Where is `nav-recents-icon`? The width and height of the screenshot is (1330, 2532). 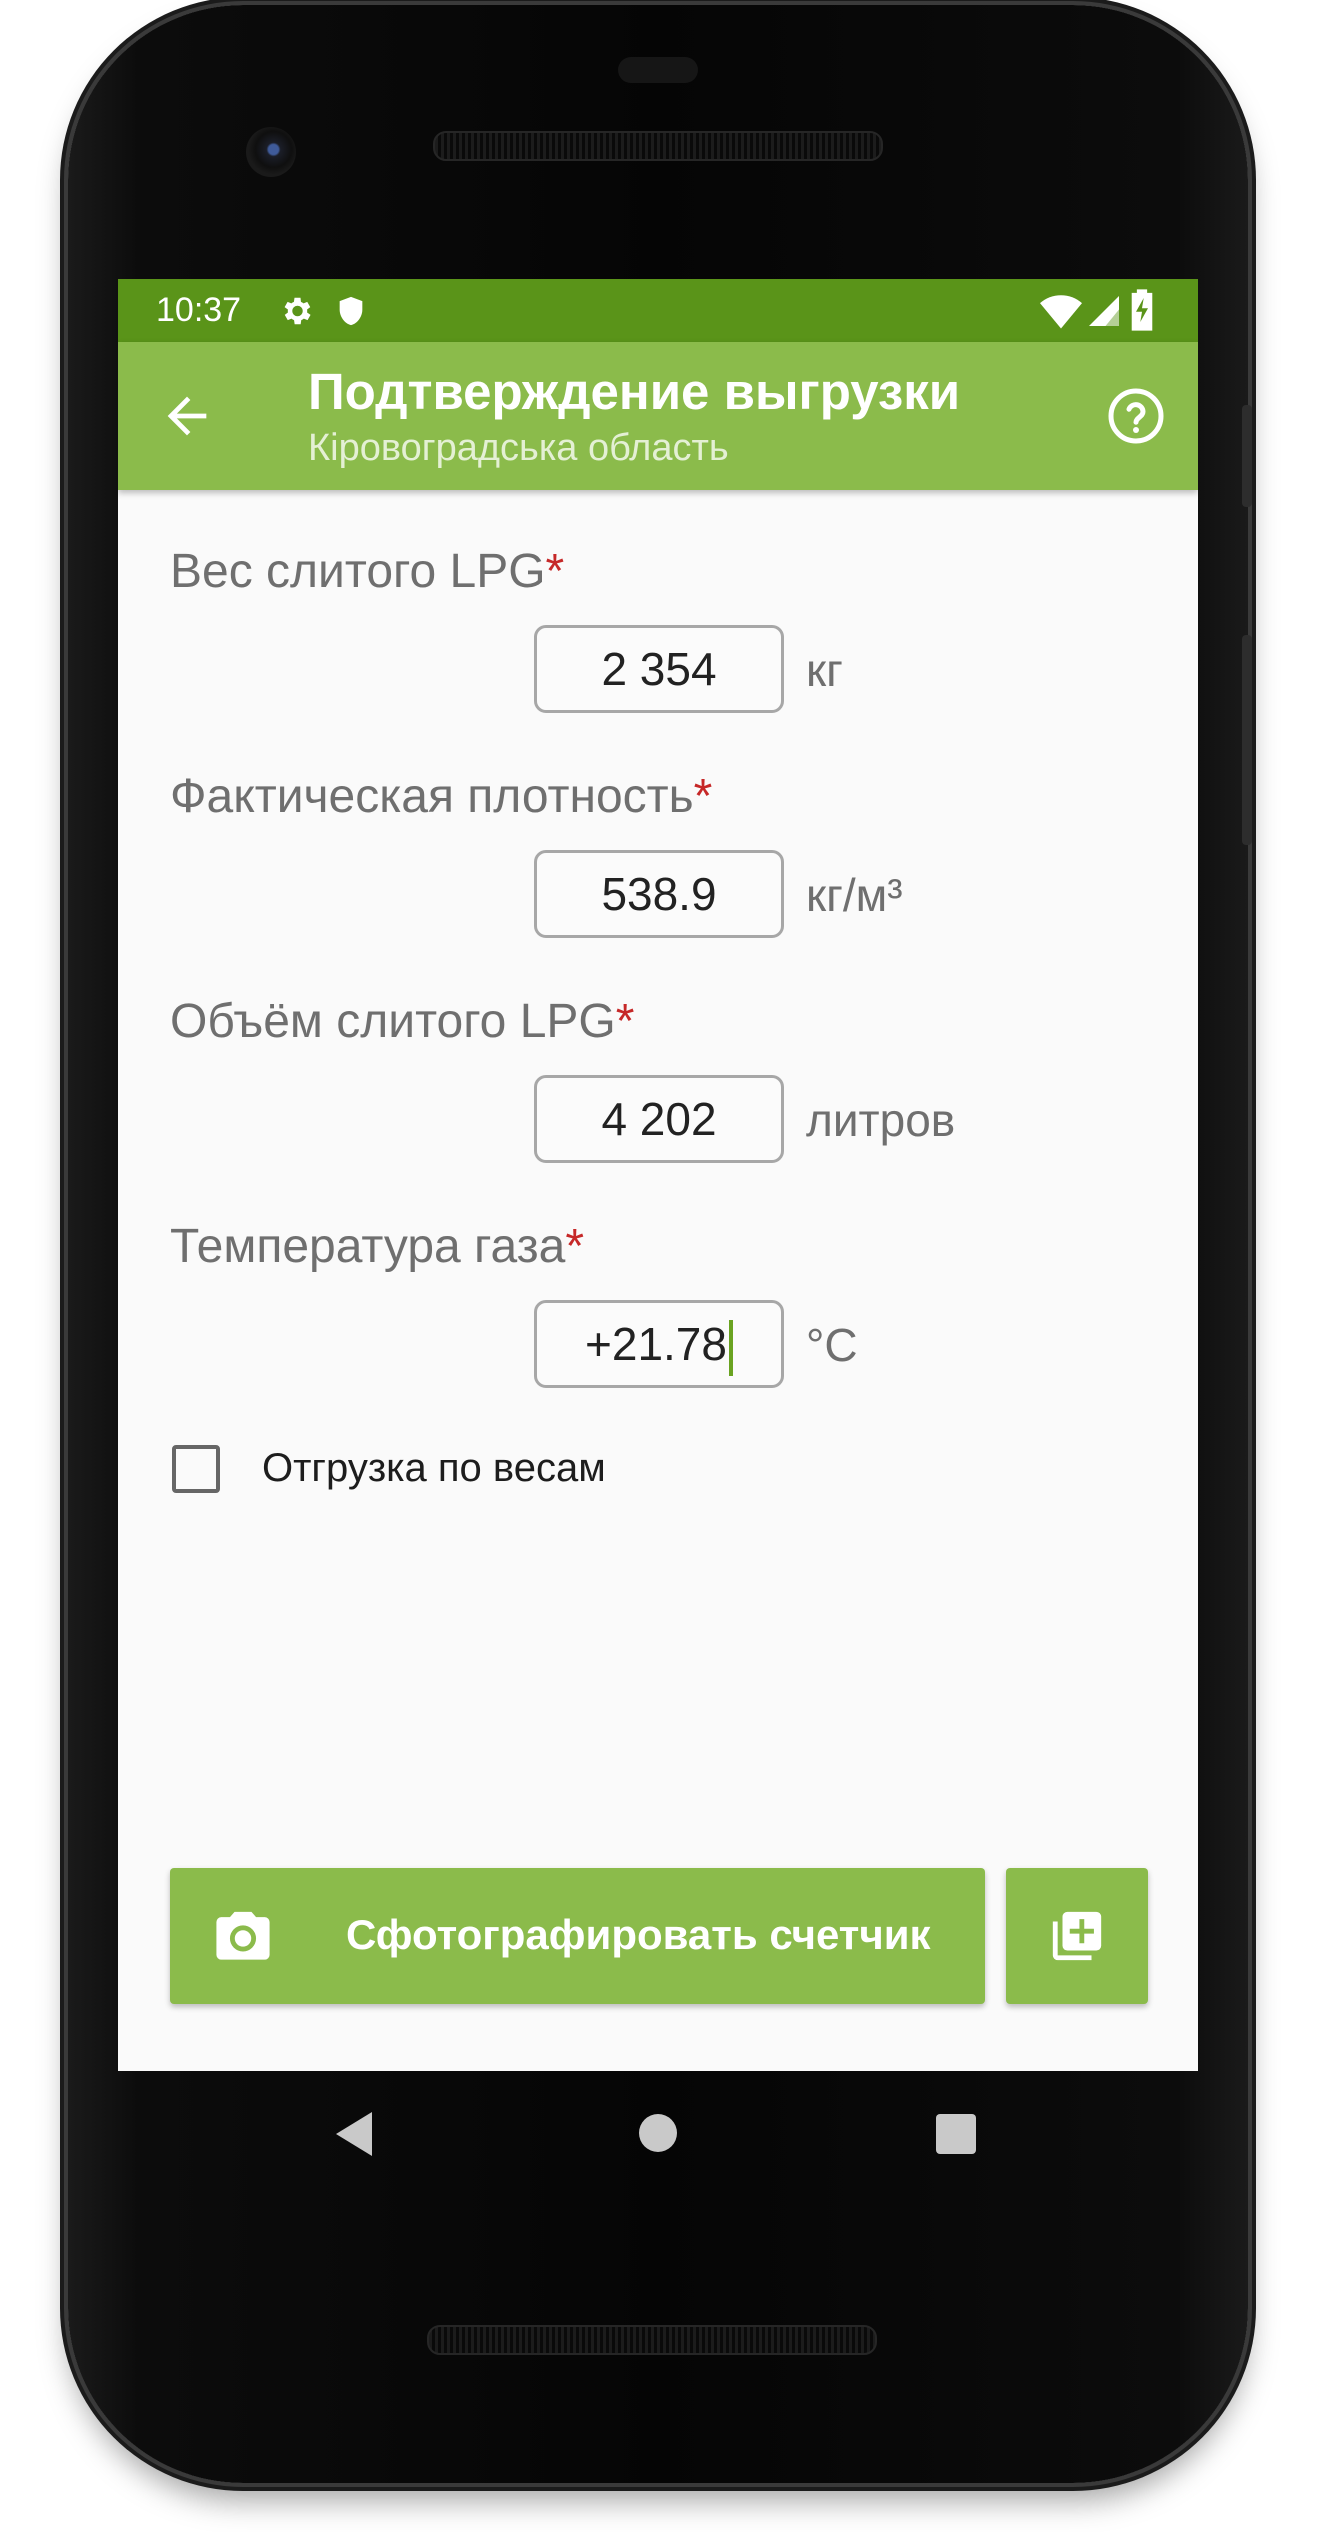 nav-recents-icon is located at coordinates (956, 2134).